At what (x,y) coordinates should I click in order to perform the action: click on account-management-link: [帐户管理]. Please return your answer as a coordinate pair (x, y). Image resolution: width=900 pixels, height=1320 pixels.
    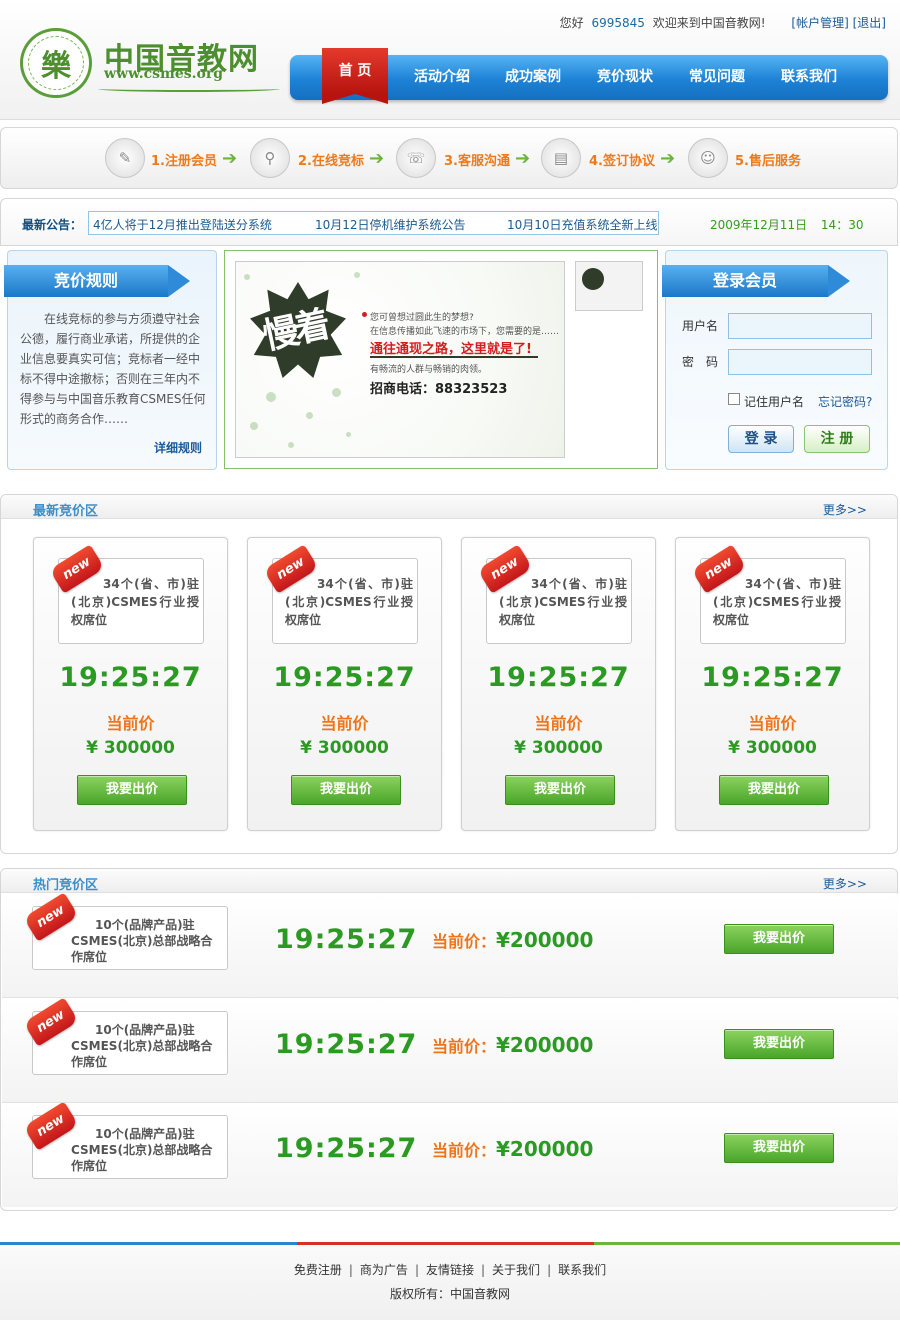
    Looking at the image, I should click on (819, 23).